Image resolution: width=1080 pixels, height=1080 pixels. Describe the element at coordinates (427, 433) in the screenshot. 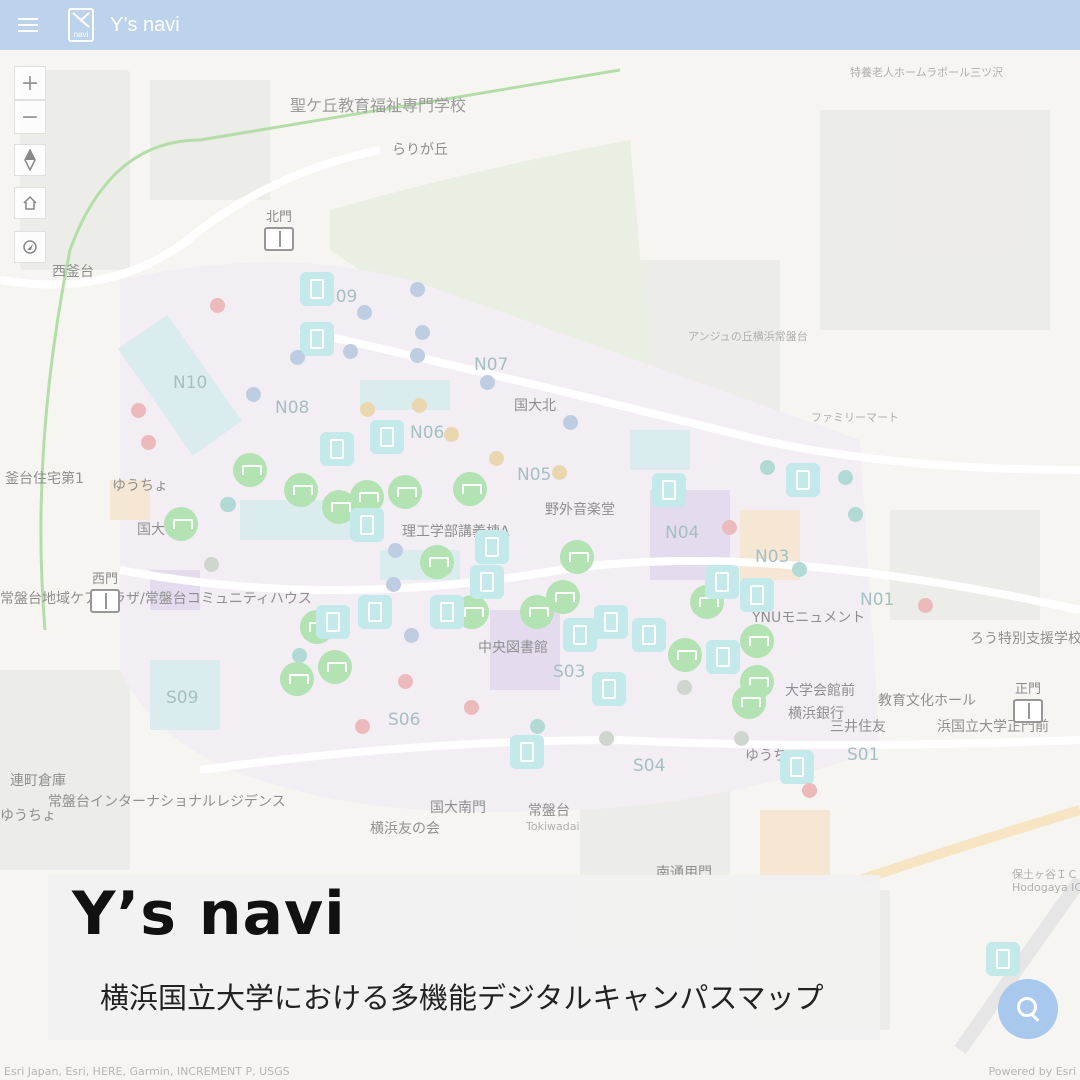

I see `zone-label: N06` at that location.